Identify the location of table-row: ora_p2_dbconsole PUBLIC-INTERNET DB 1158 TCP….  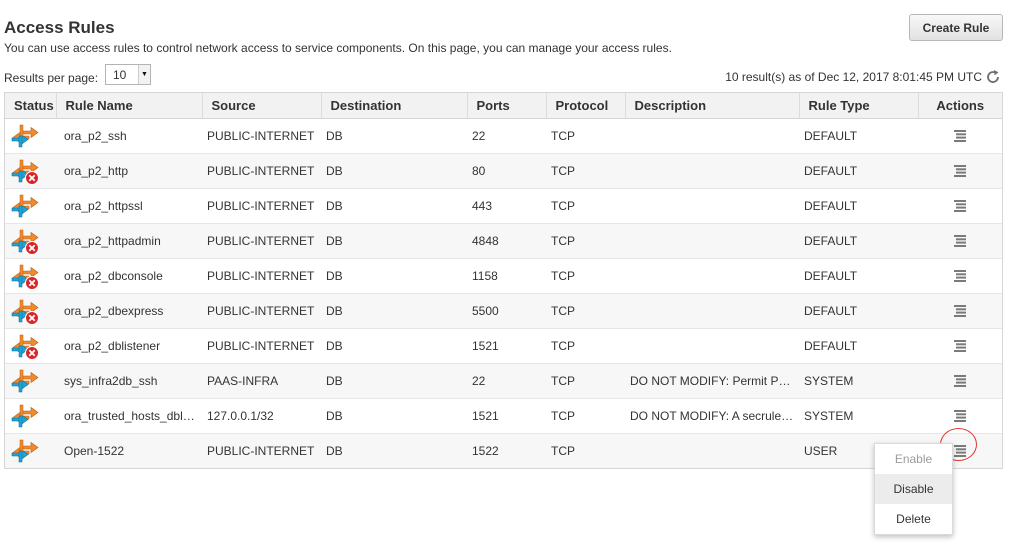
(503, 276).